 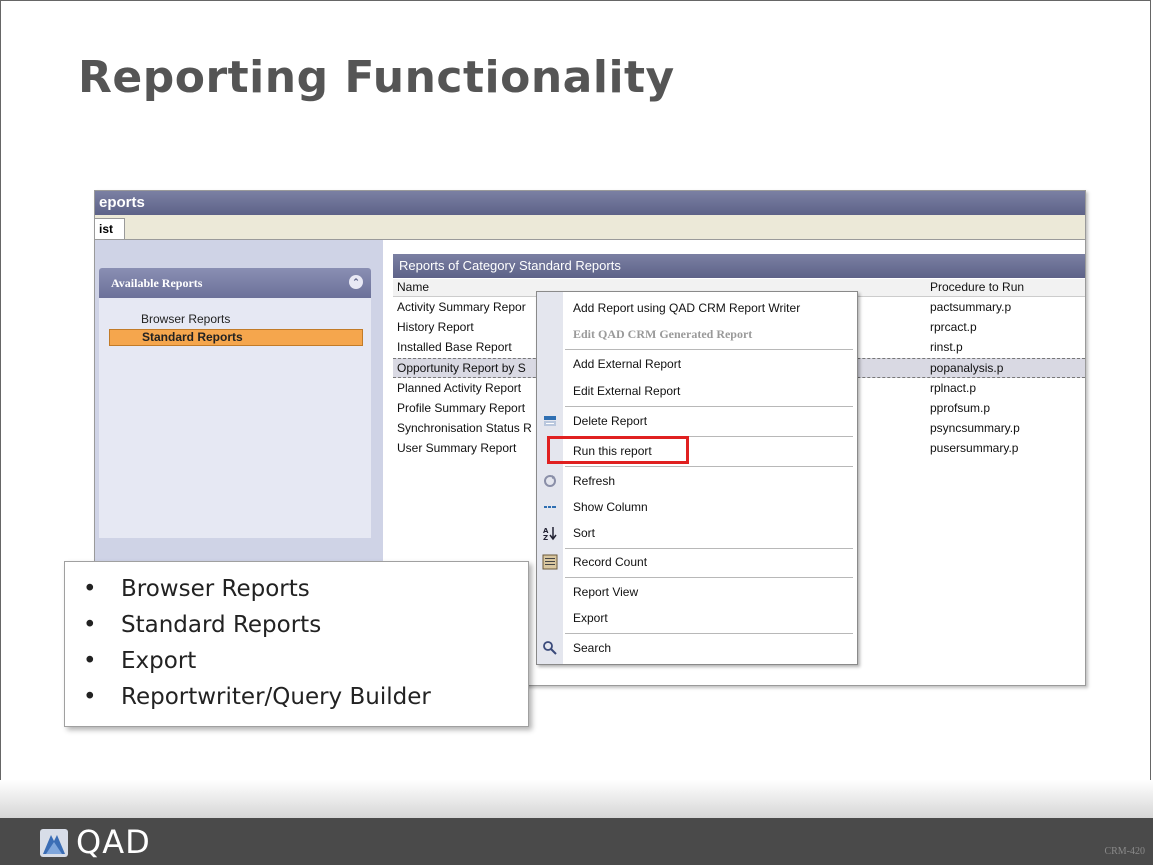 I want to click on row-name: Profile Summary Report, so click(x=461, y=408).